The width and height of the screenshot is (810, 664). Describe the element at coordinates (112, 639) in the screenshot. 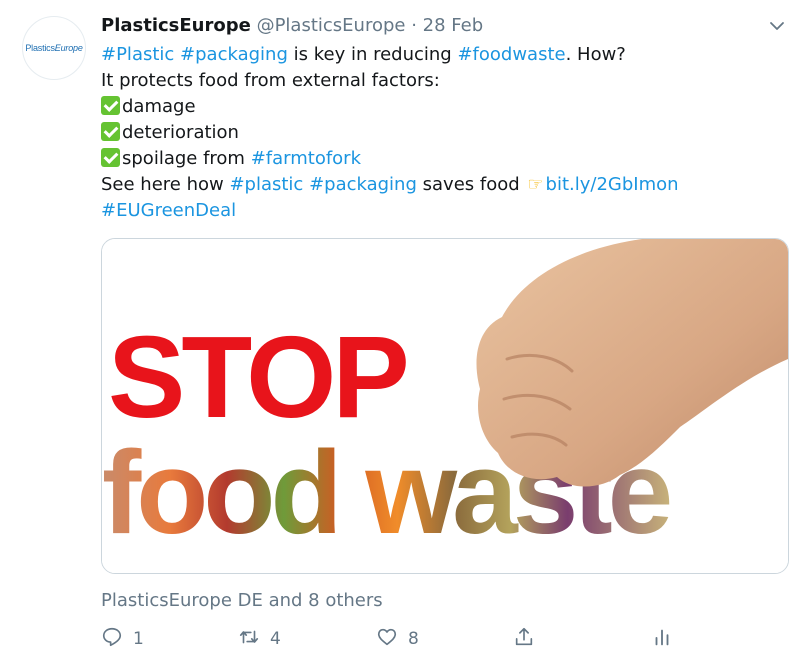

I see `reply-icon` at that location.